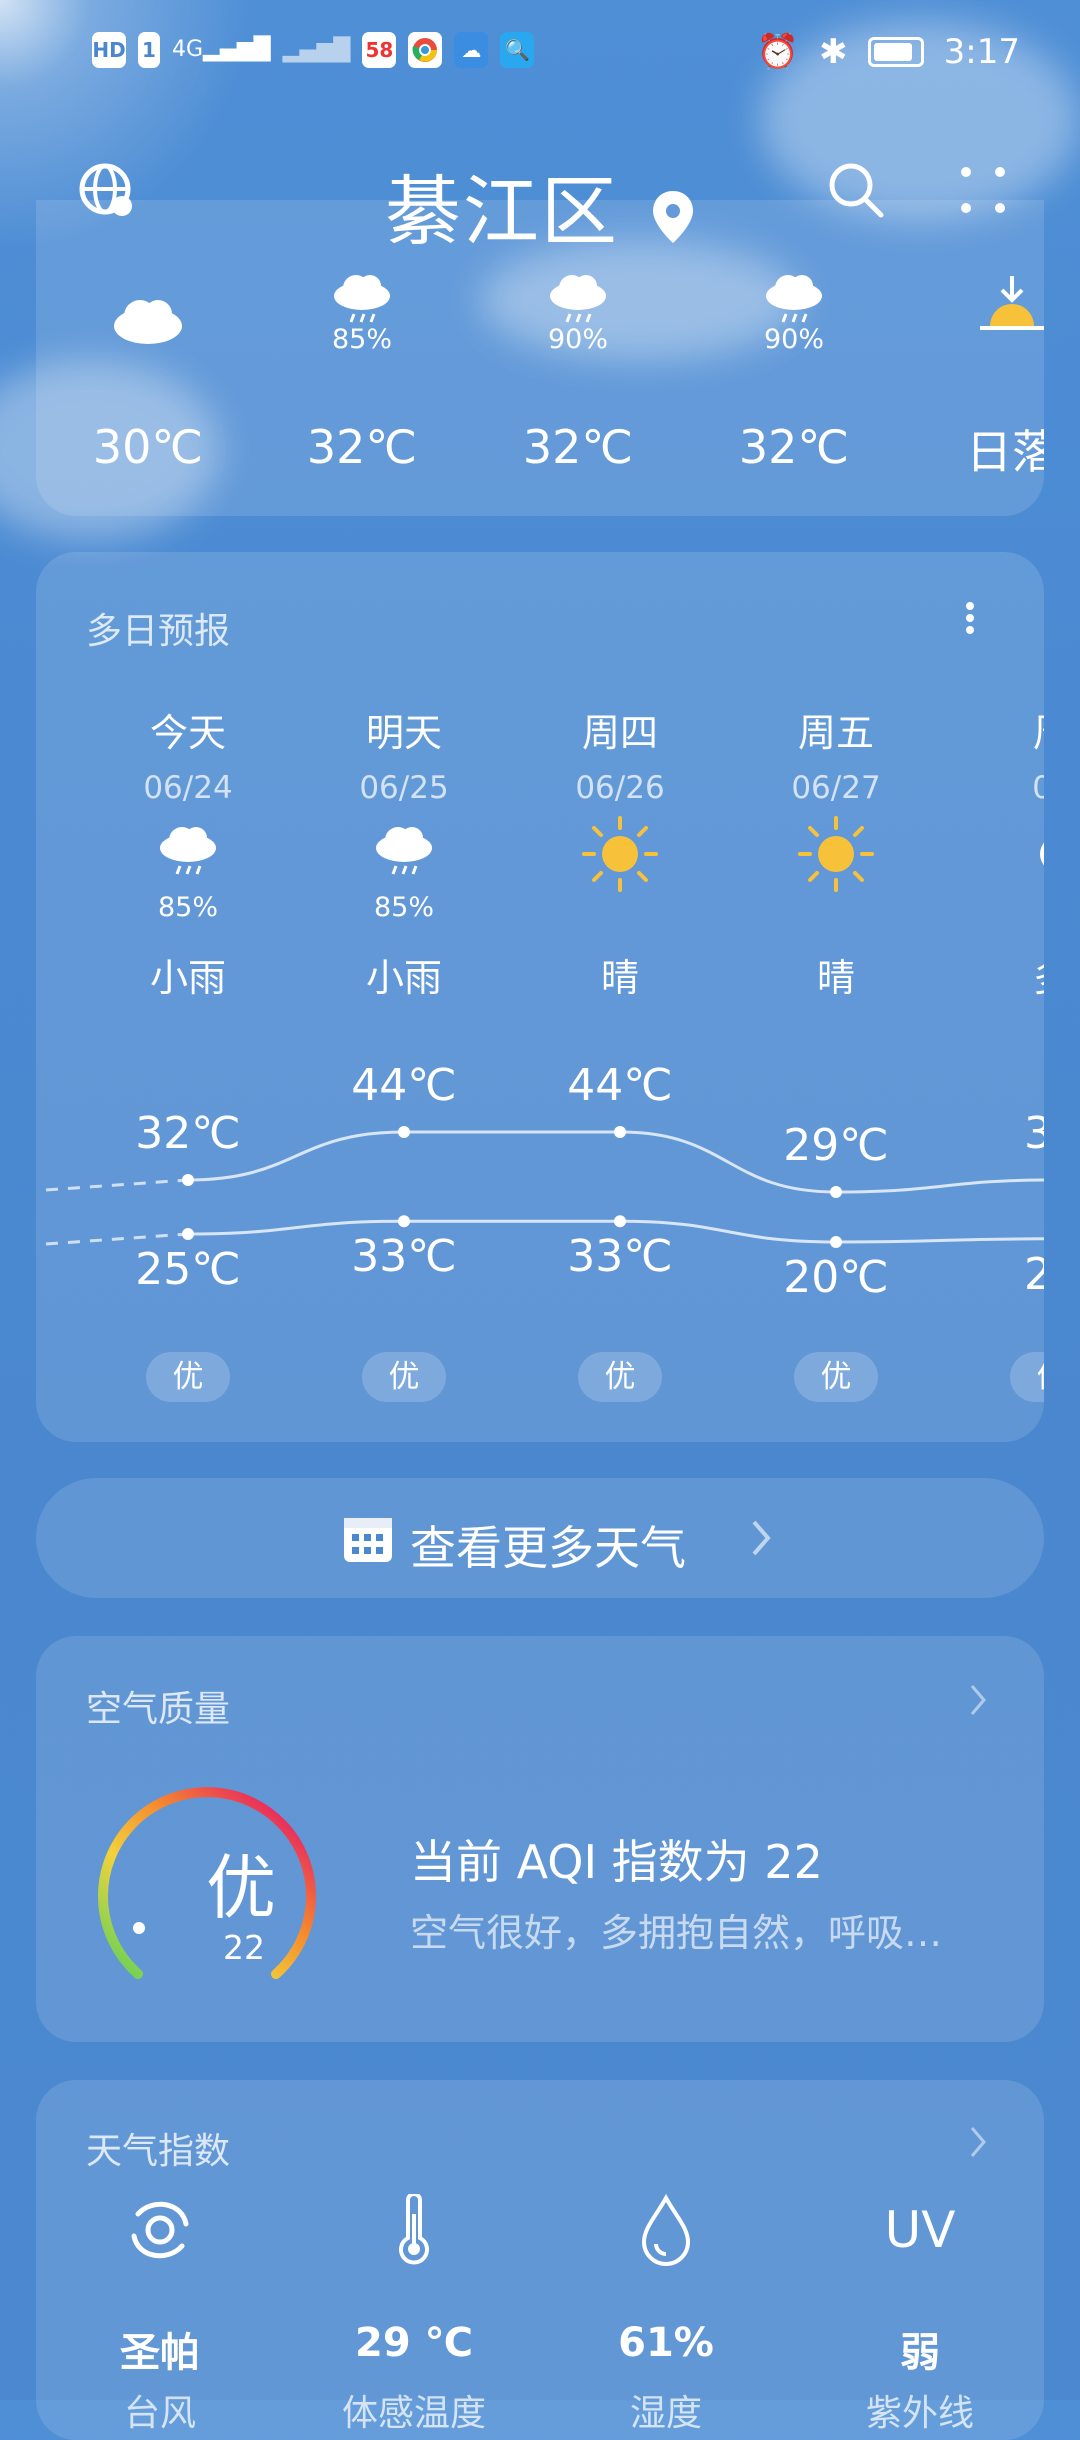 Image resolution: width=1080 pixels, height=2440 pixels. I want to click on hourly-item: 日落, so click(993, 377).